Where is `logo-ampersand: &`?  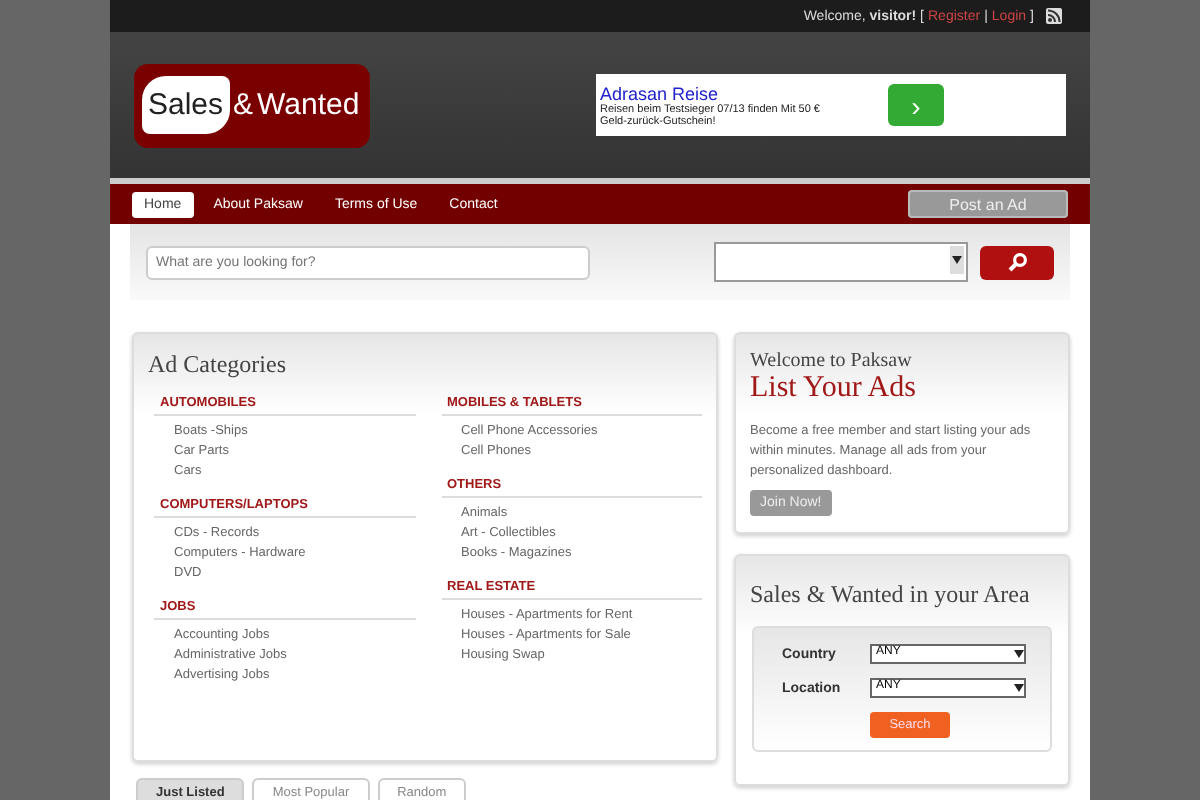 logo-ampersand: & is located at coordinates (243, 105).